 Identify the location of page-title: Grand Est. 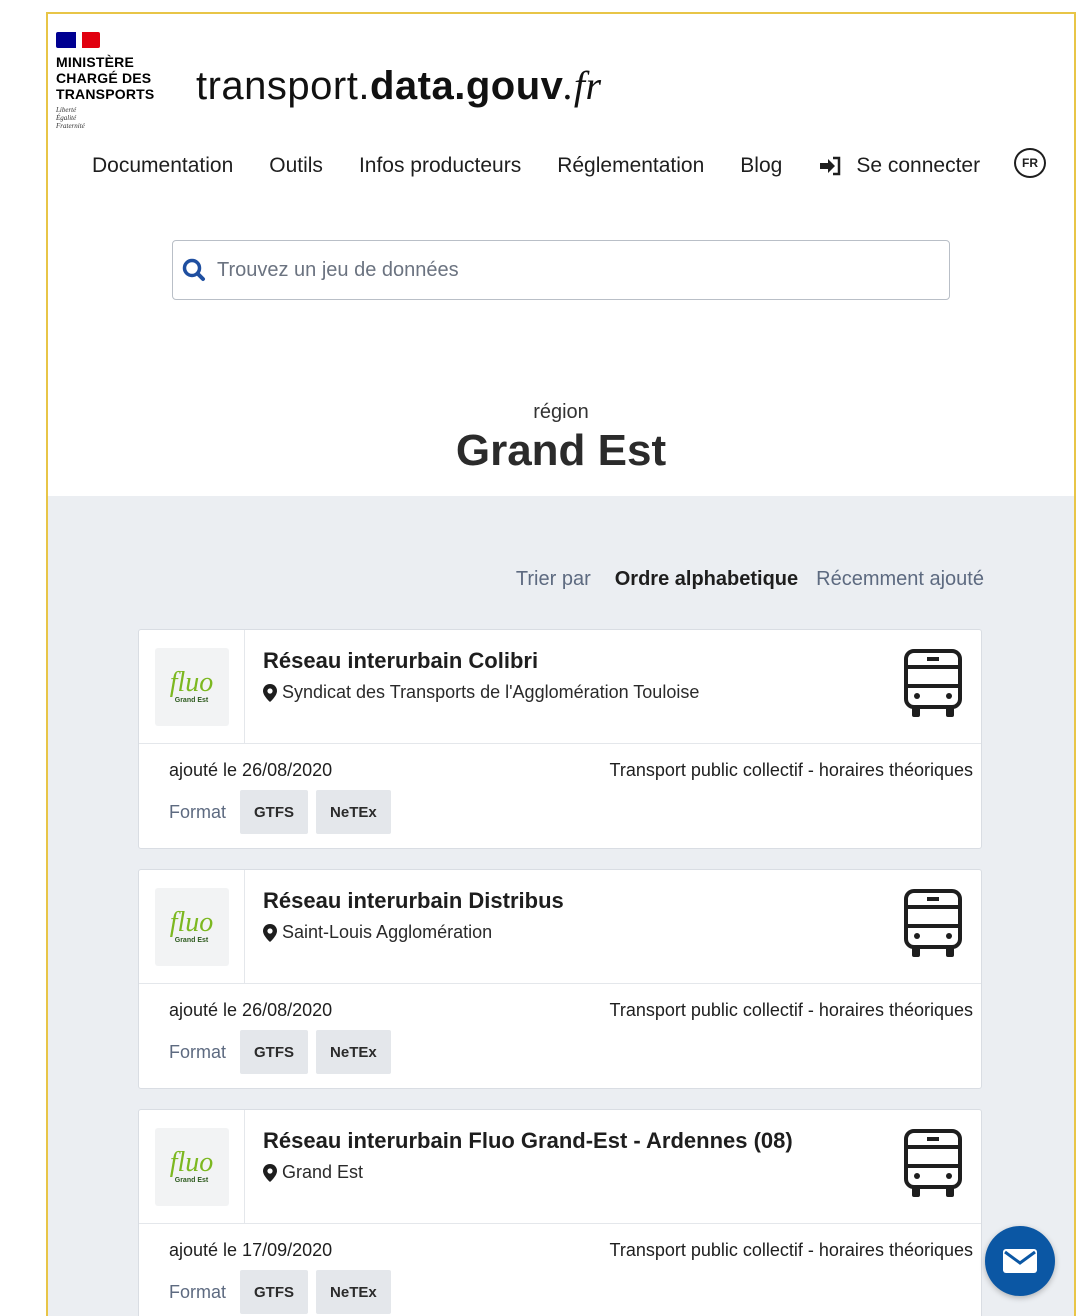
(561, 450).